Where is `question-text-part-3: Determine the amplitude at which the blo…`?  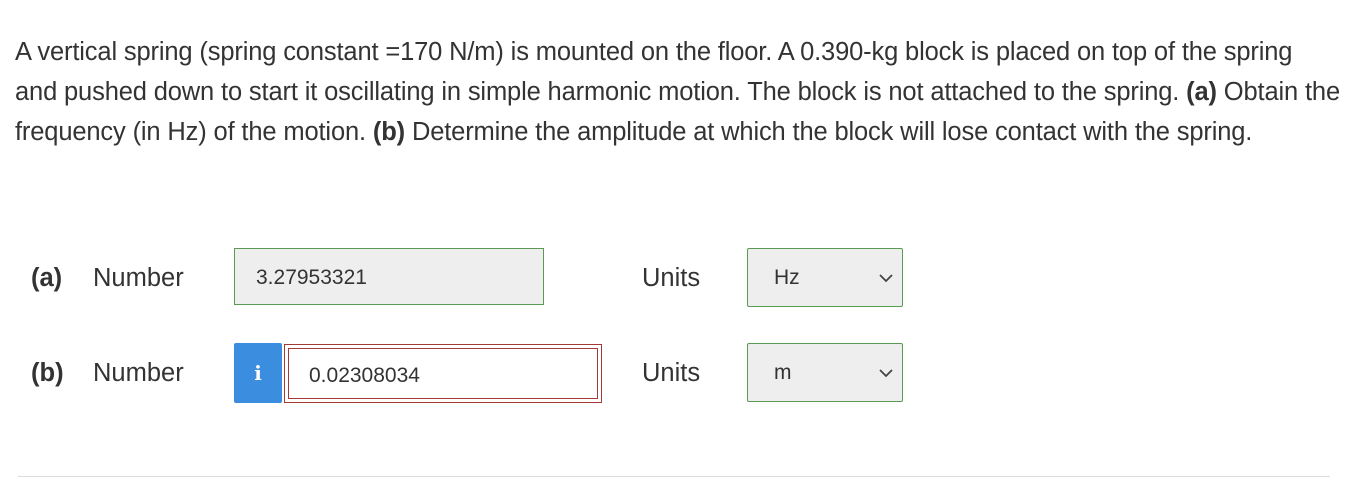 question-text-part-3: Determine the amplitude at which the blo… is located at coordinates (829, 132).